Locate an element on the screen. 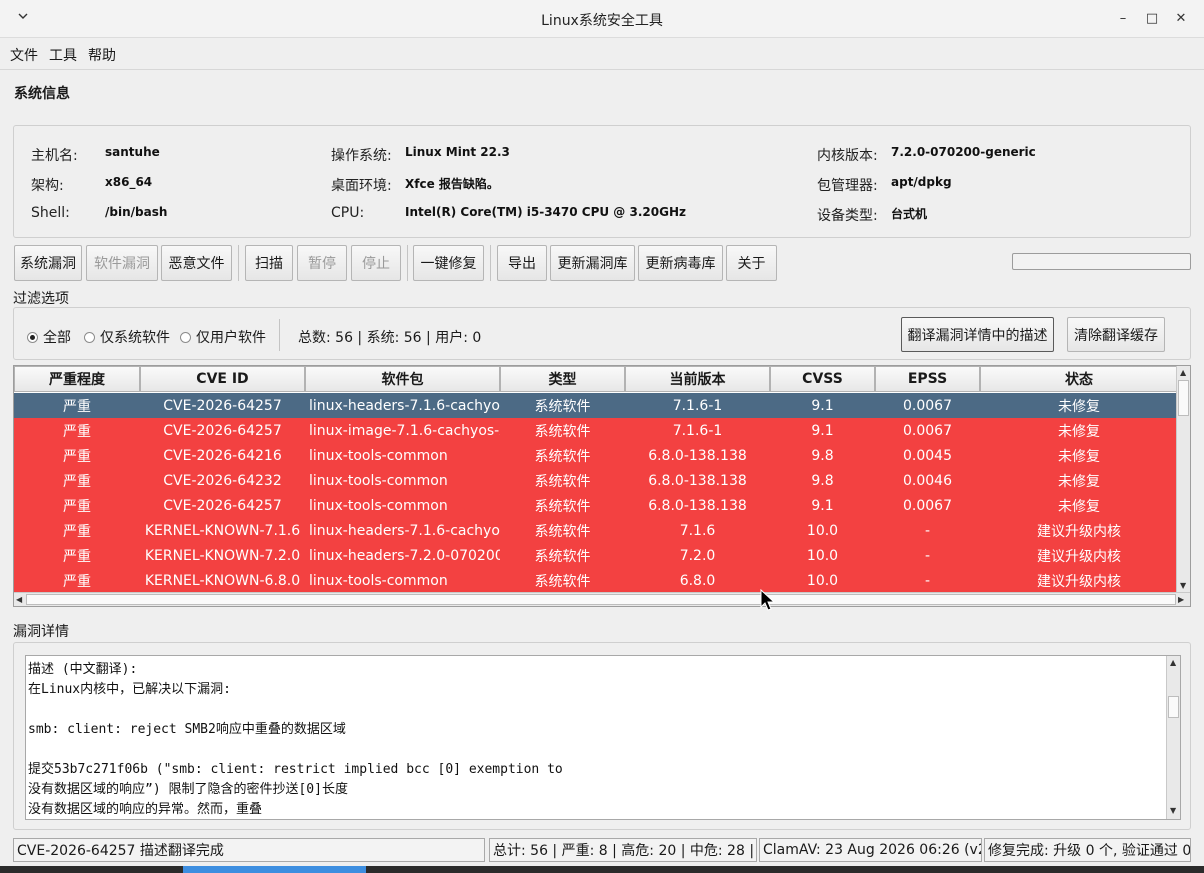 The width and height of the screenshot is (1204, 873). taskbar-active-item is located at coordinates (274, 869).